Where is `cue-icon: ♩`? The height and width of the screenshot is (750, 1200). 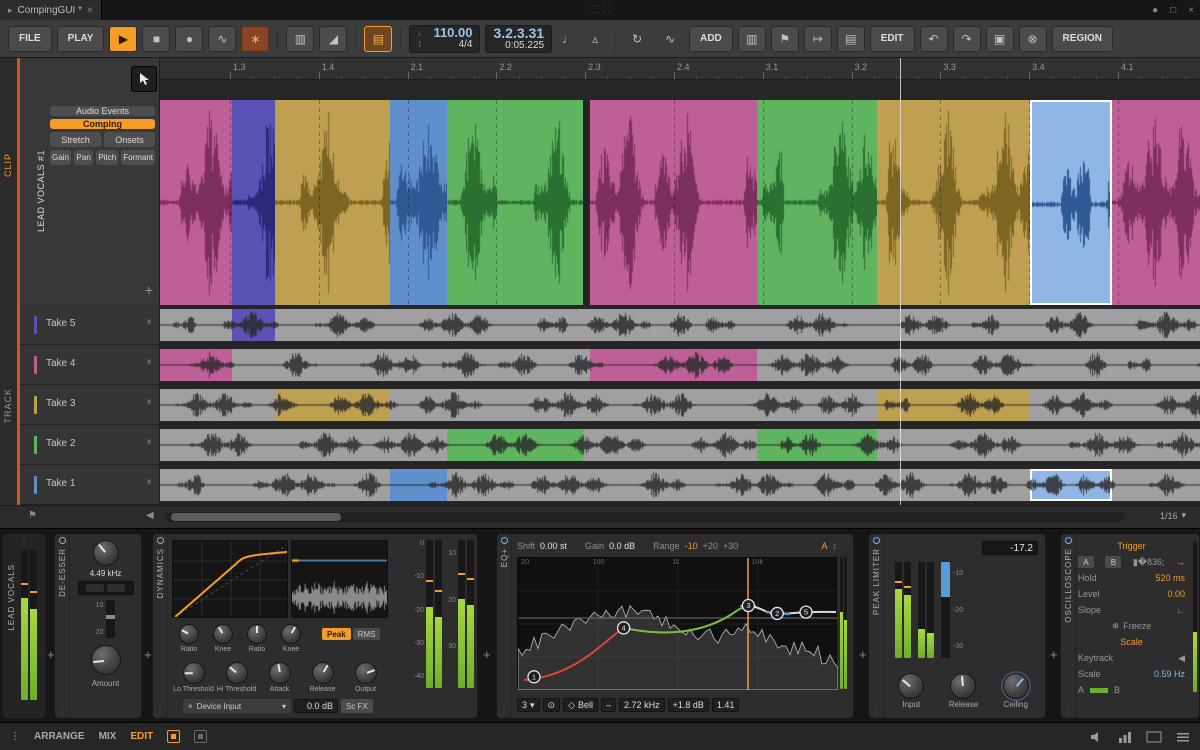 cue-icon: ♩ is located at coordinates (568, 39).